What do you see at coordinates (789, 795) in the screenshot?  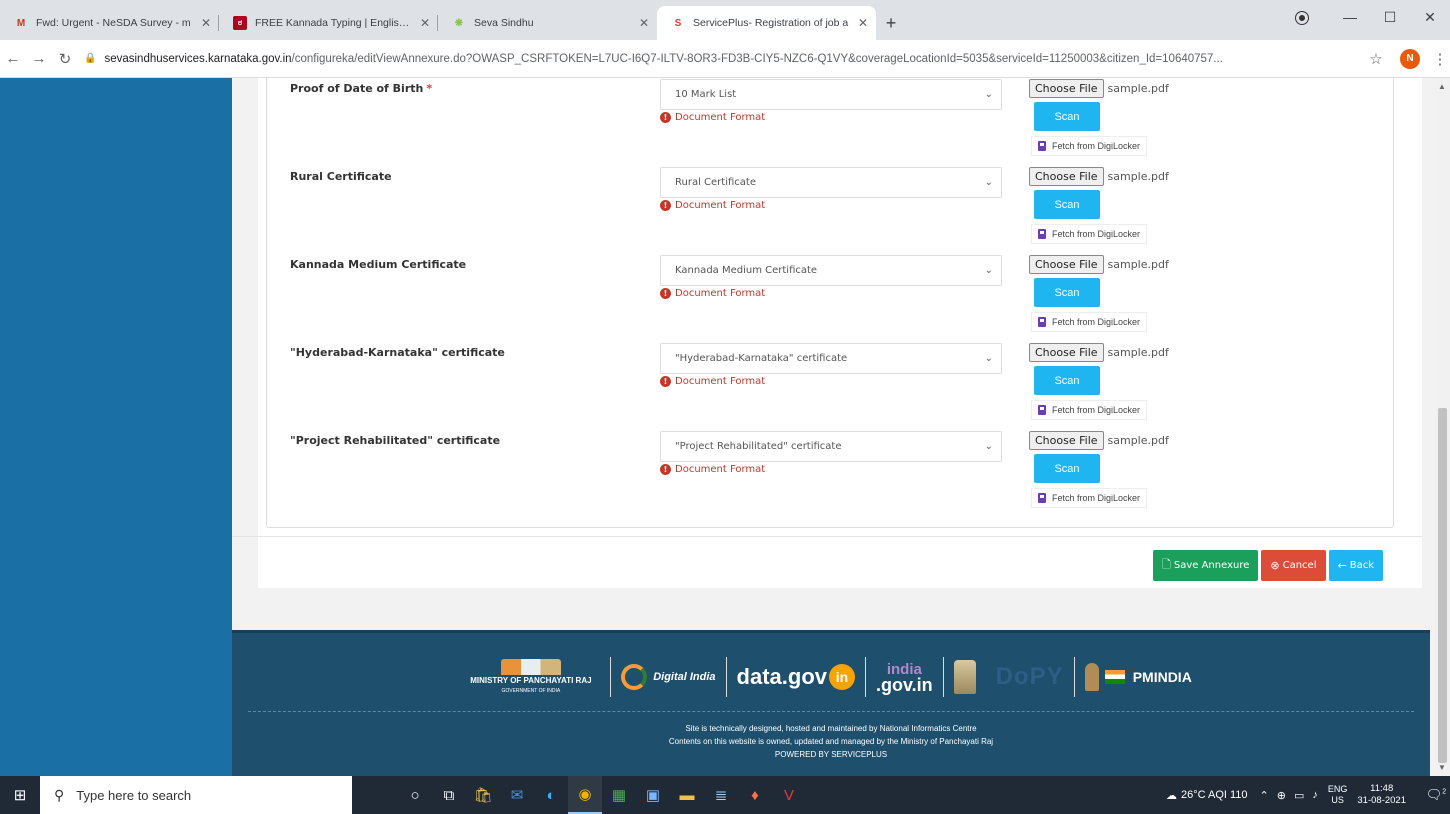 I see `vlc-wps-icon: V` at bounding box center [789, 795].